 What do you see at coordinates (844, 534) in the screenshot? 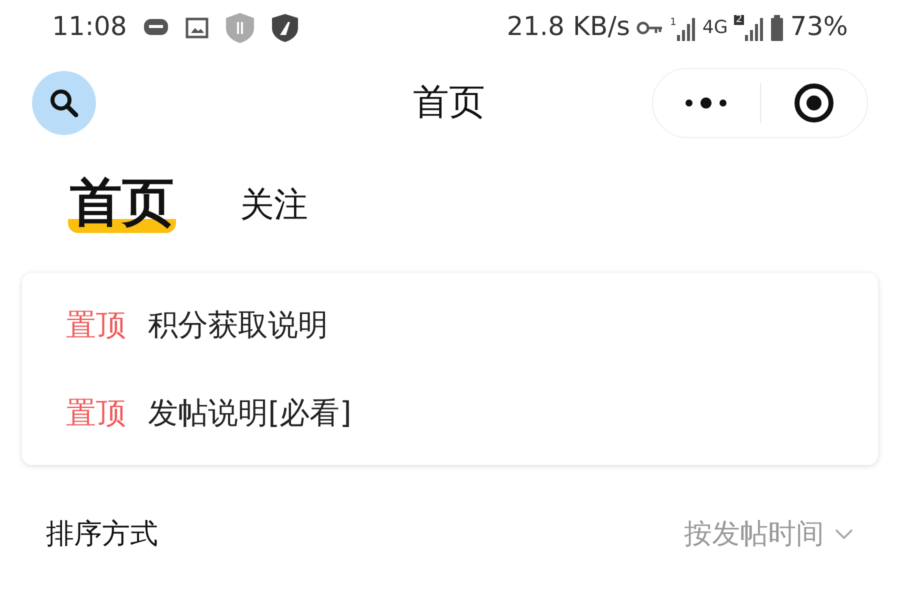
I see `chevron-down-icon` at bounding box center [844, 534].